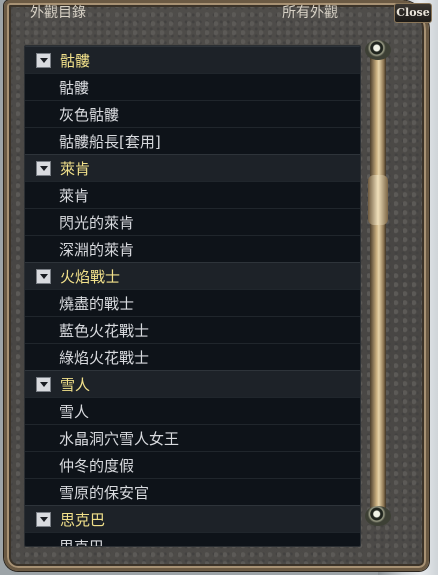  I want to click on list-item: 雪原的保安官, so click(192, 491).